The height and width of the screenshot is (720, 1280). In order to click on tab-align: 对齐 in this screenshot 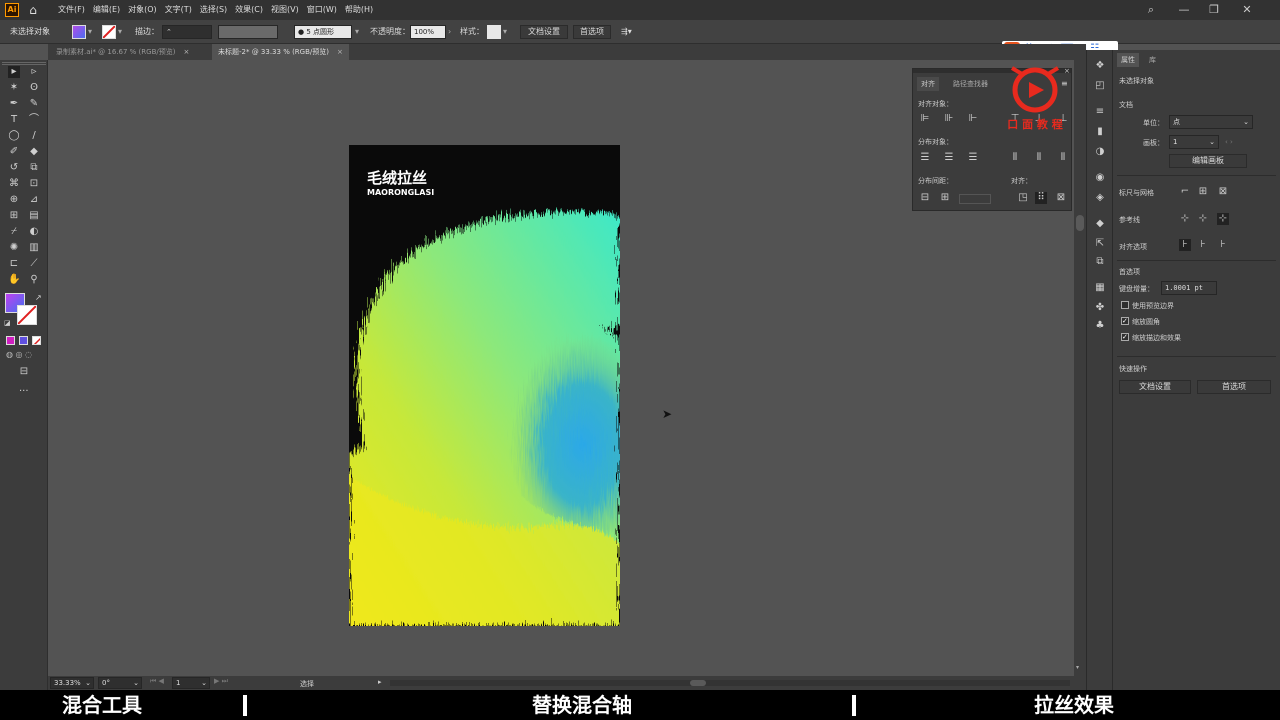, I will do `click(928, 84)`.